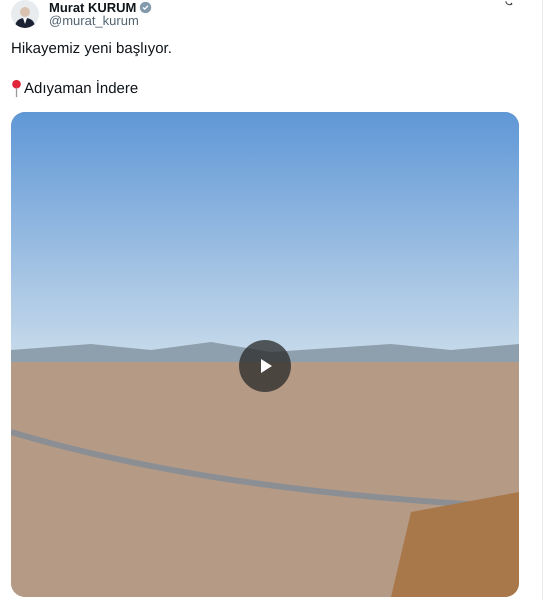 The width and height of the screenshot is (543, 600). What do you see at coordinates (272, 20) in the screenshot?
I see `author-handle: @murat_kurum` at bounding box center [272, 20].